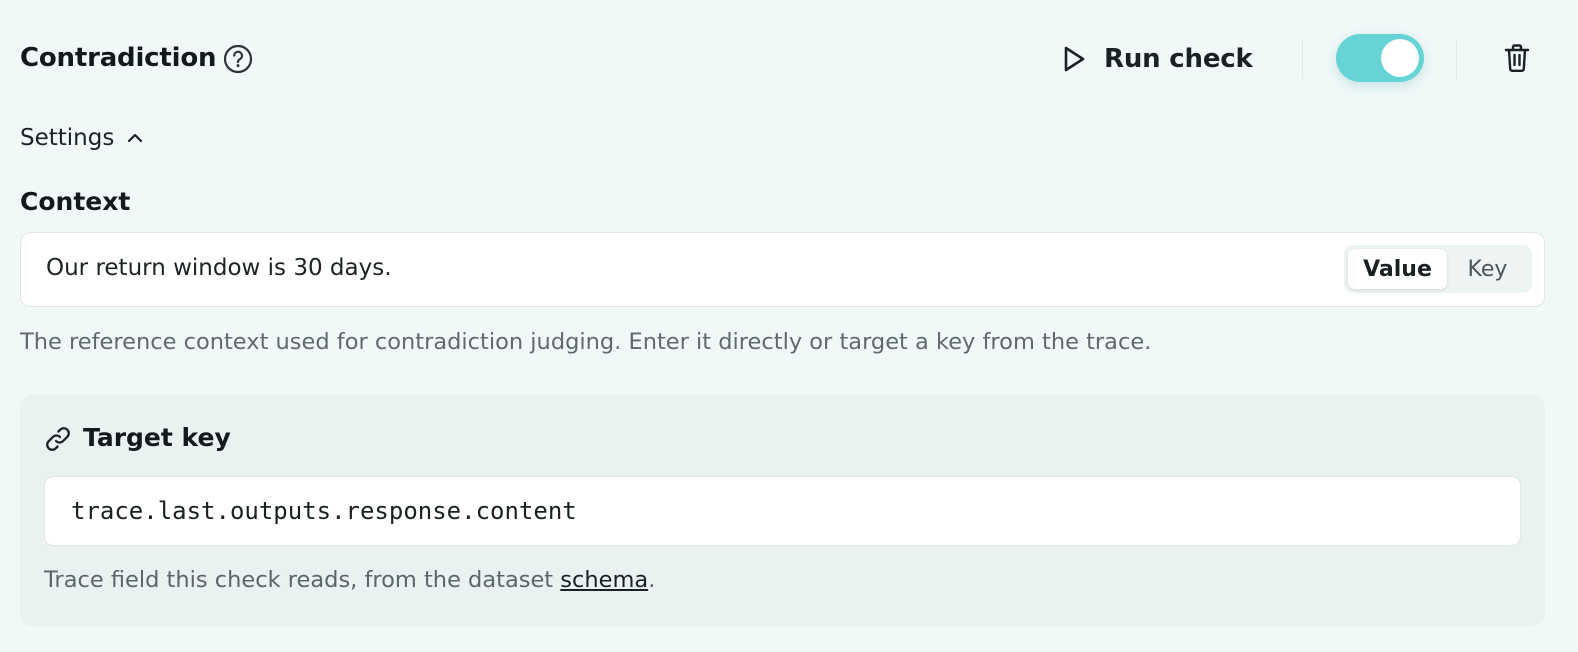 The height and width of the screenshot is (652, 1578). I want to click on segment-key: Key, so click(1487, 269).